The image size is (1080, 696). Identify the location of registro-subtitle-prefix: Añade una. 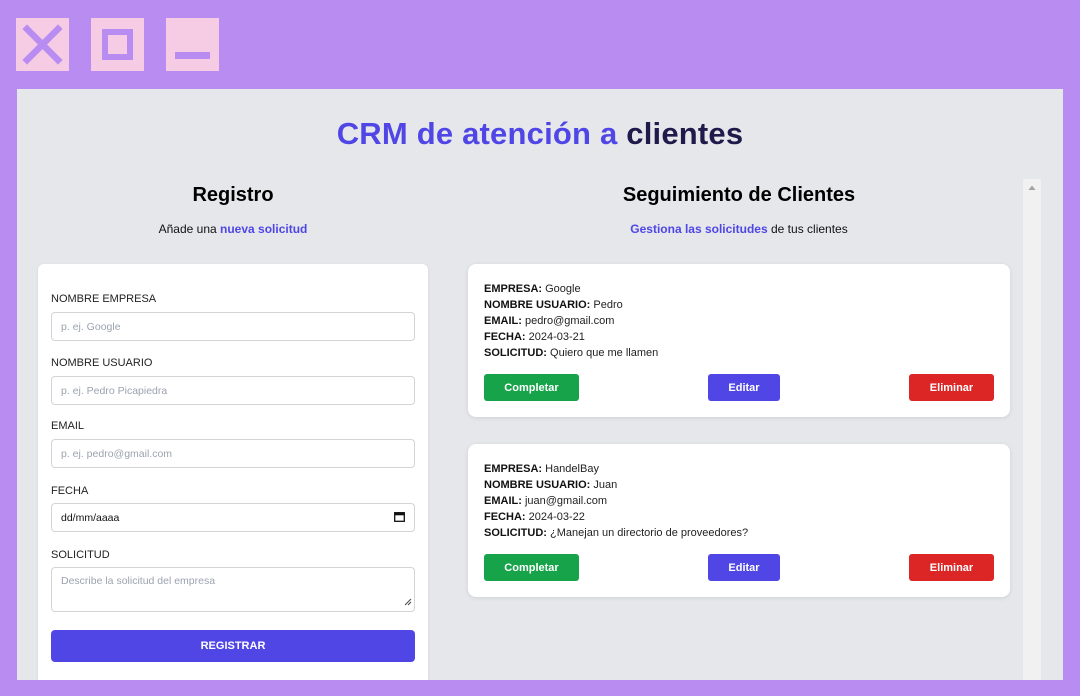
(187, 229).